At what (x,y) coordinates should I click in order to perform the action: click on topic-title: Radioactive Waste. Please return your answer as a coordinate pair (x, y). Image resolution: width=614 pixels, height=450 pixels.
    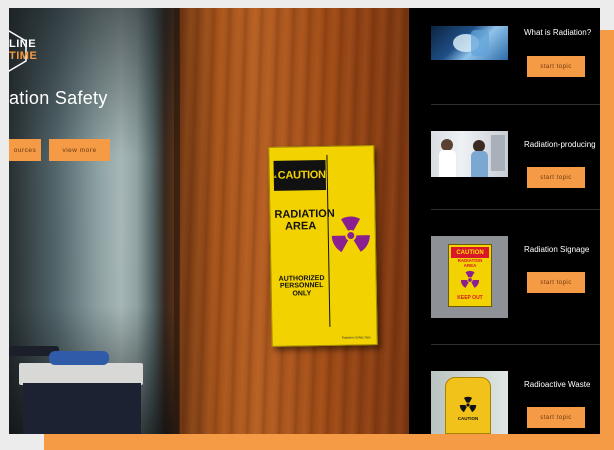
    Looking at the image, I should click on (557, 384).